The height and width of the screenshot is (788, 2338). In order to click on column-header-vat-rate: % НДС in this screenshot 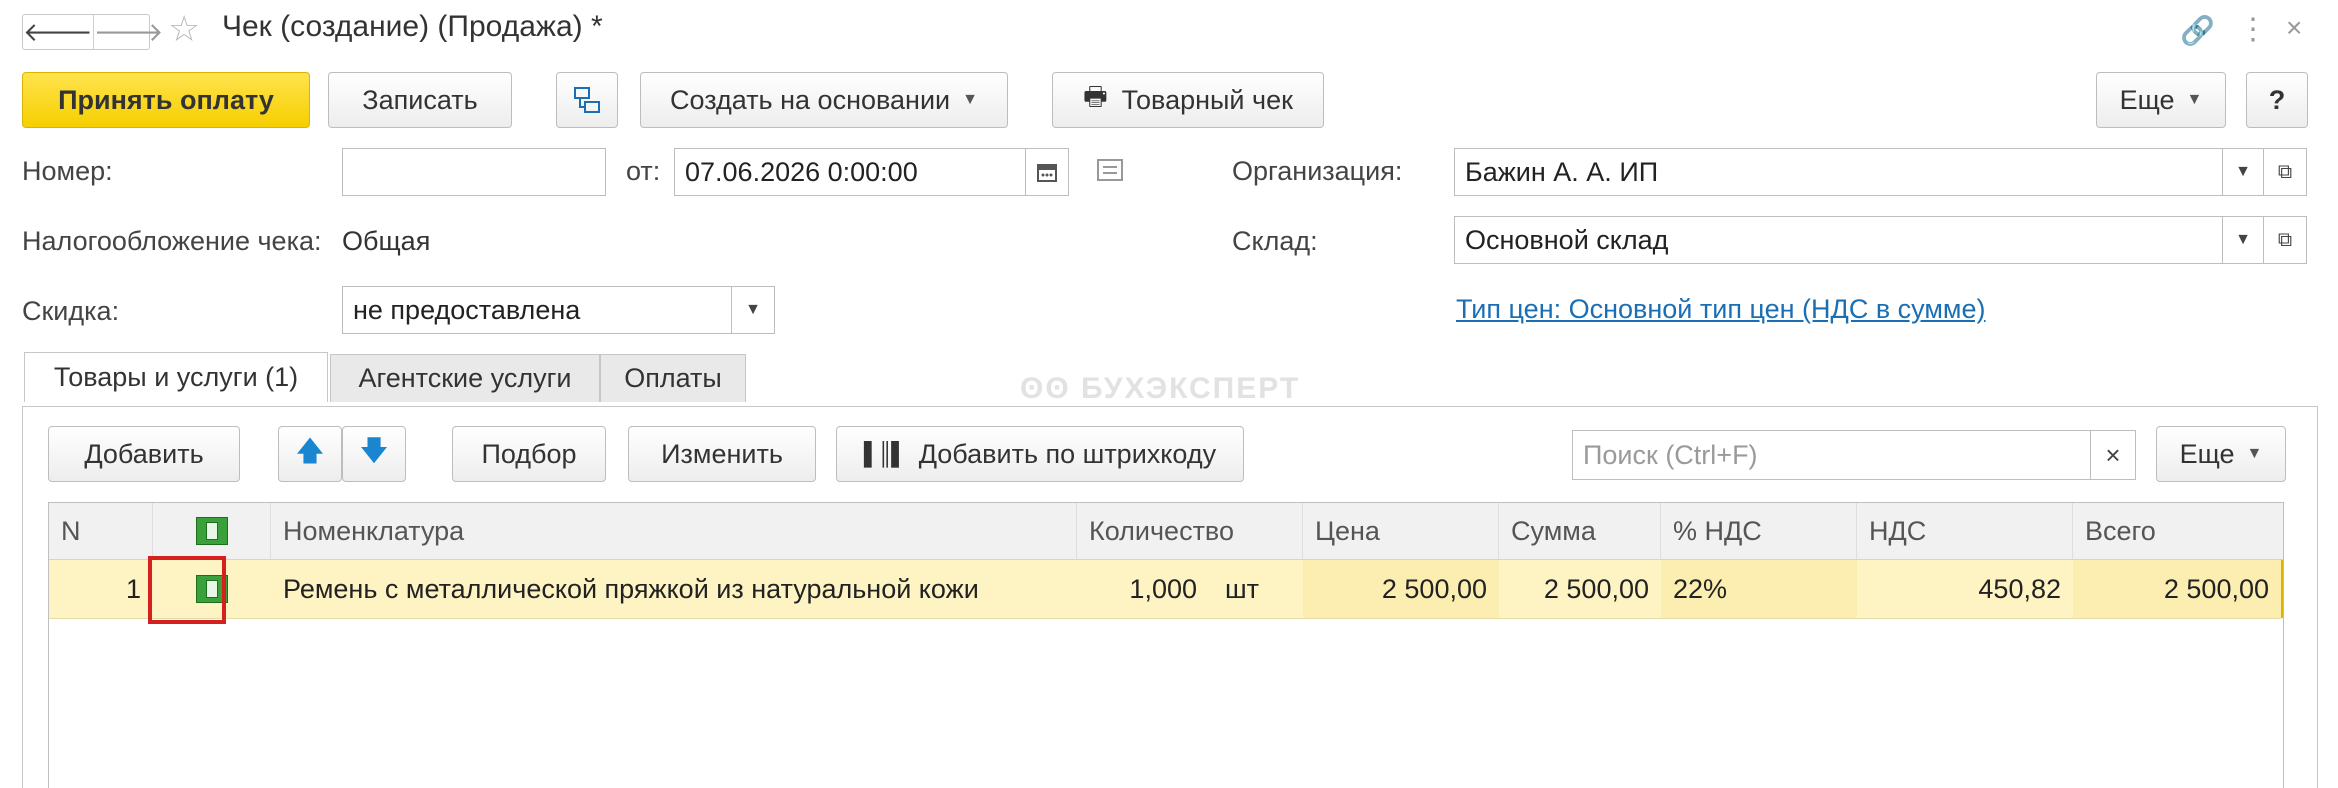, I will do `click(1759, 531)`.